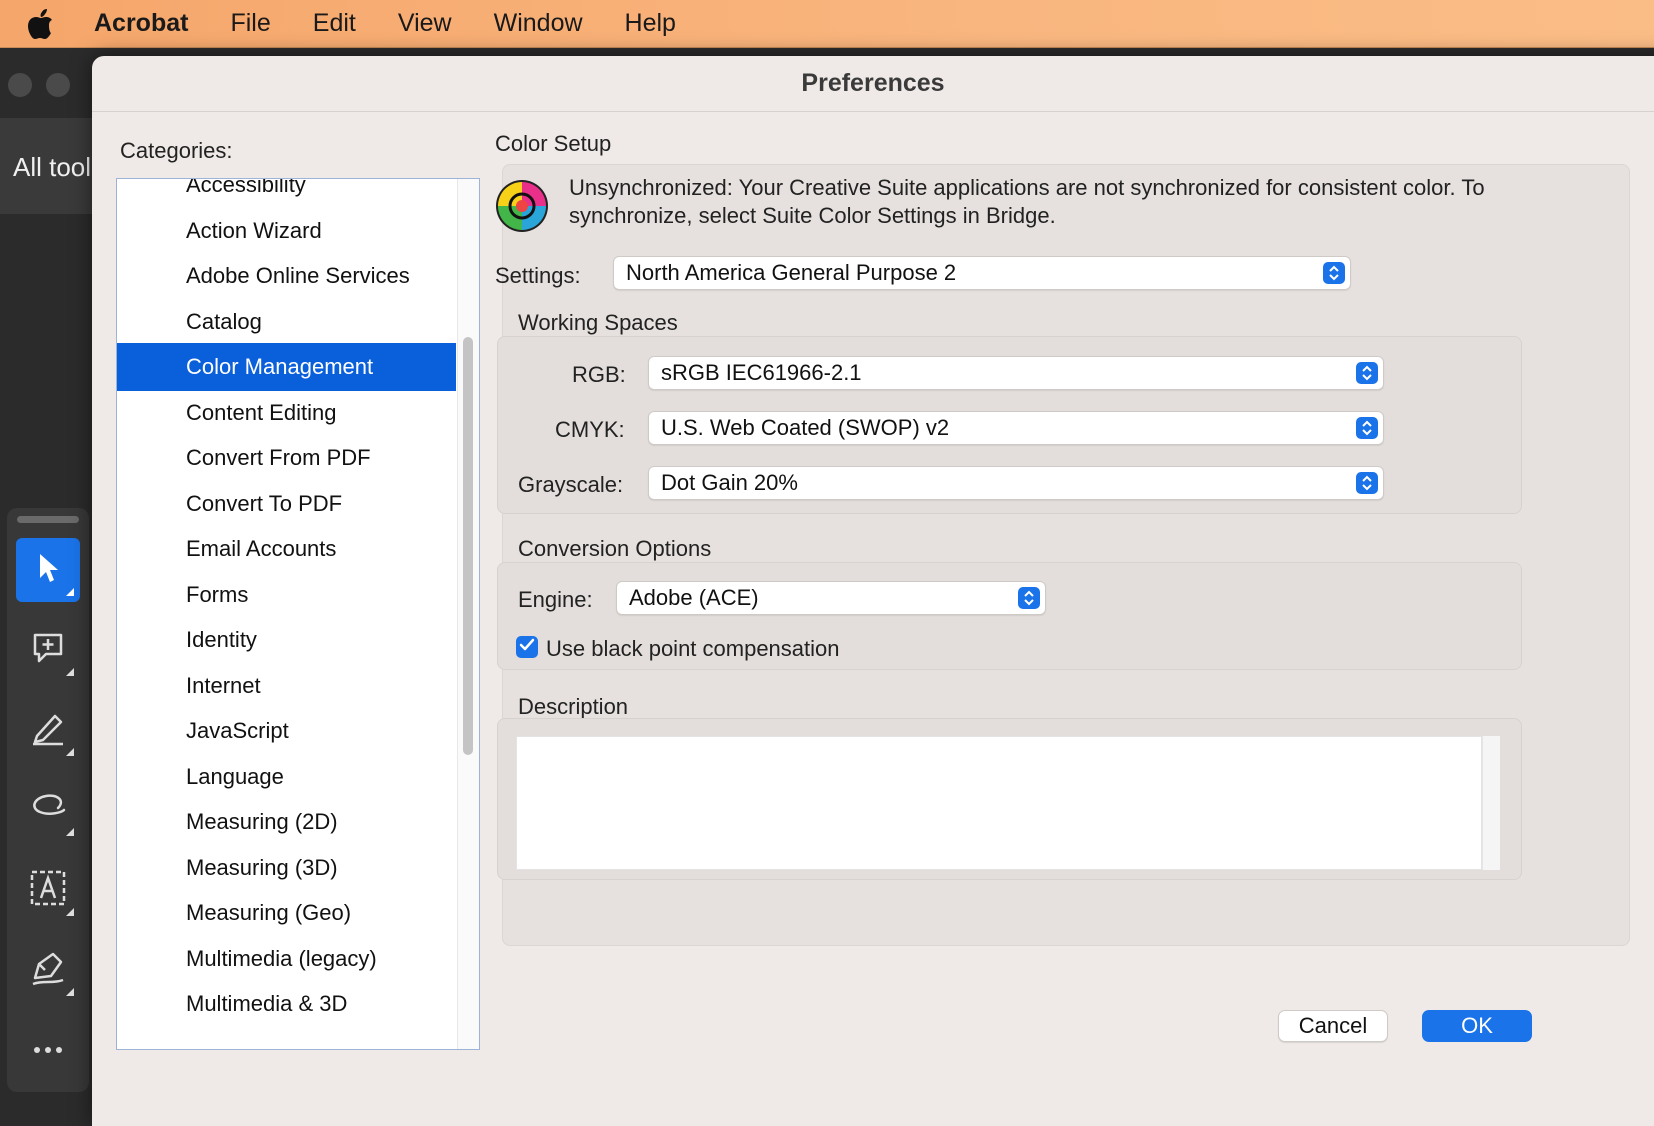  What do you see at coordinates (538, 275) in the screenshot?
I see `settings-label: Settings:` at bounding box center [538, 275].